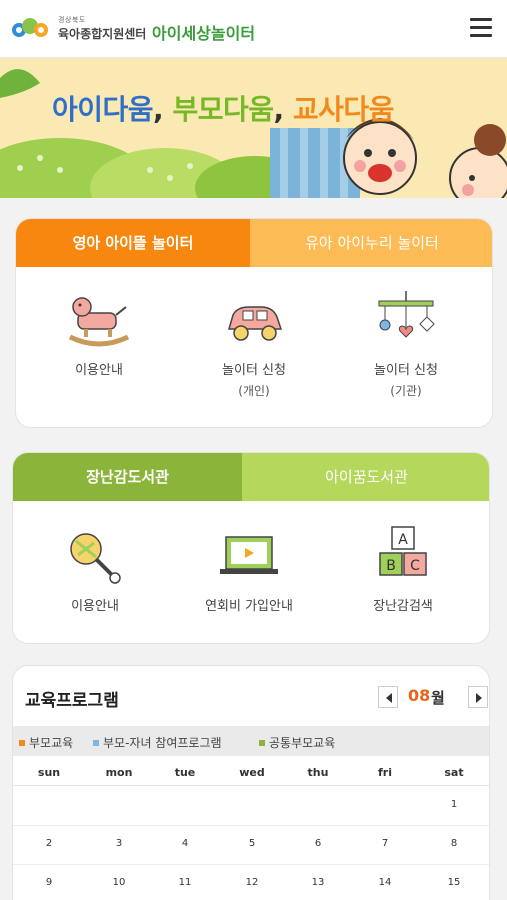 Image resolution: width=507 pixels, height=900 pixels. I want to click on tab-infant-playground: 영아 아이뜰 놀이터, so click(133, 243).